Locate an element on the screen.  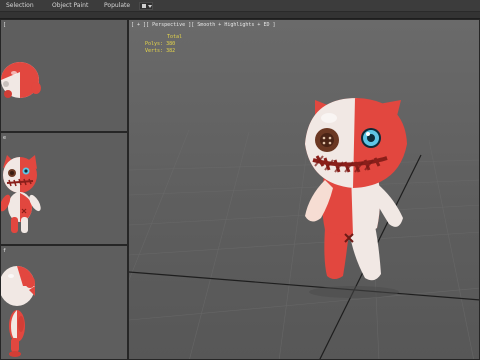
top-view-model is located at coordinates (21, 80).